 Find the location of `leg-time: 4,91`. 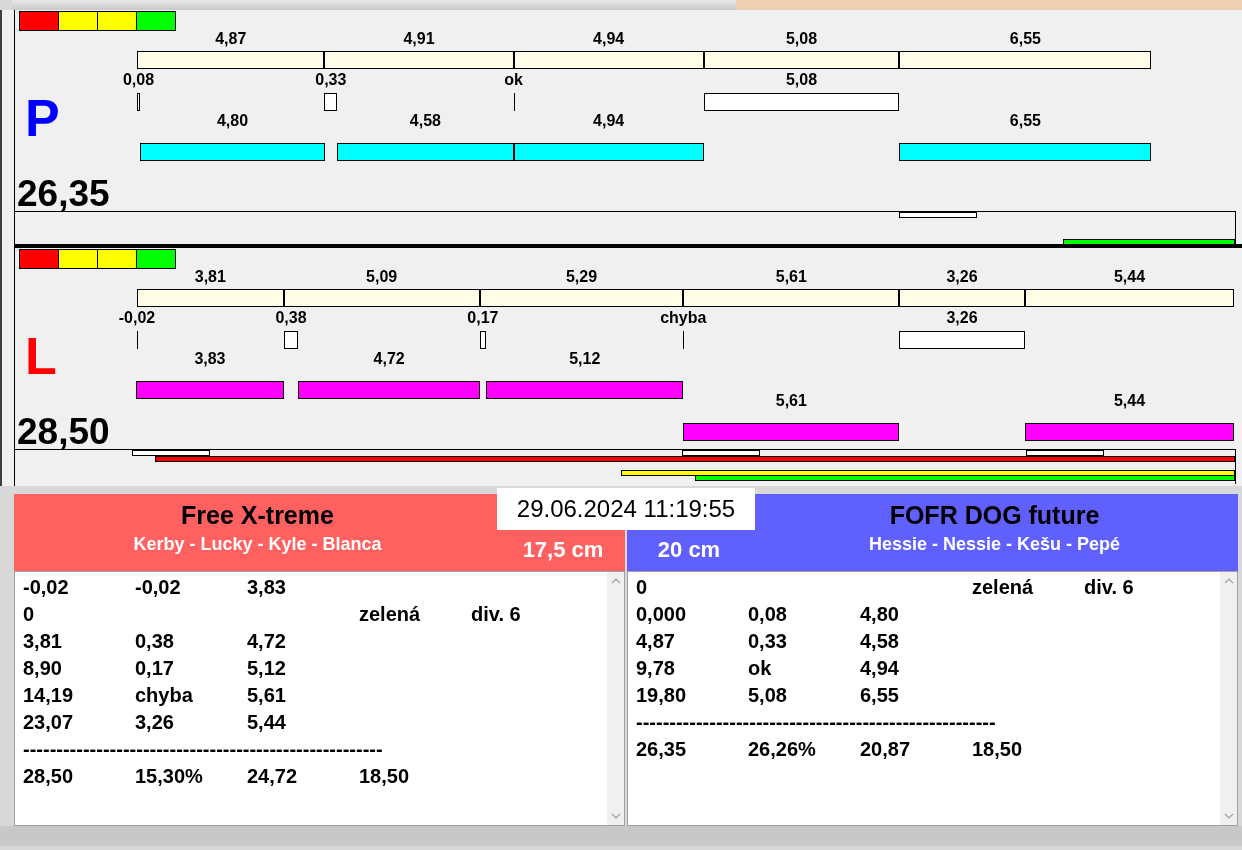

leg-time: 4,91 is located at coordinates (419, 39).